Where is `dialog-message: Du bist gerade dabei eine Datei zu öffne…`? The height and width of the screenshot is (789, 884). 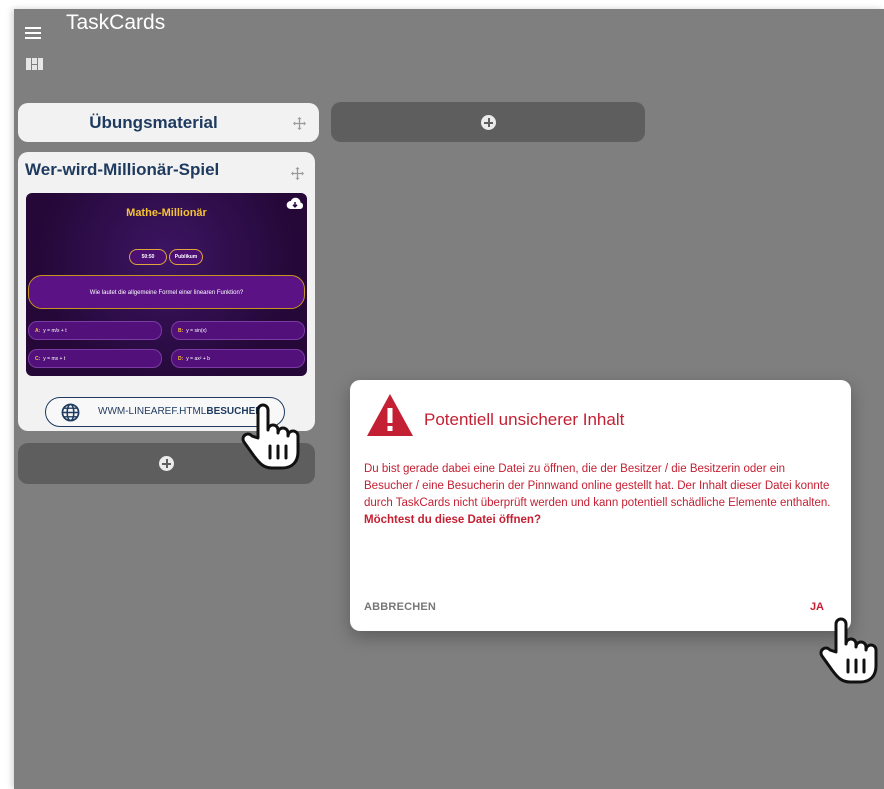 dialog-message: Du bist gerade dabei eine Datei zu öffne… is located at coordinates (599, 495).